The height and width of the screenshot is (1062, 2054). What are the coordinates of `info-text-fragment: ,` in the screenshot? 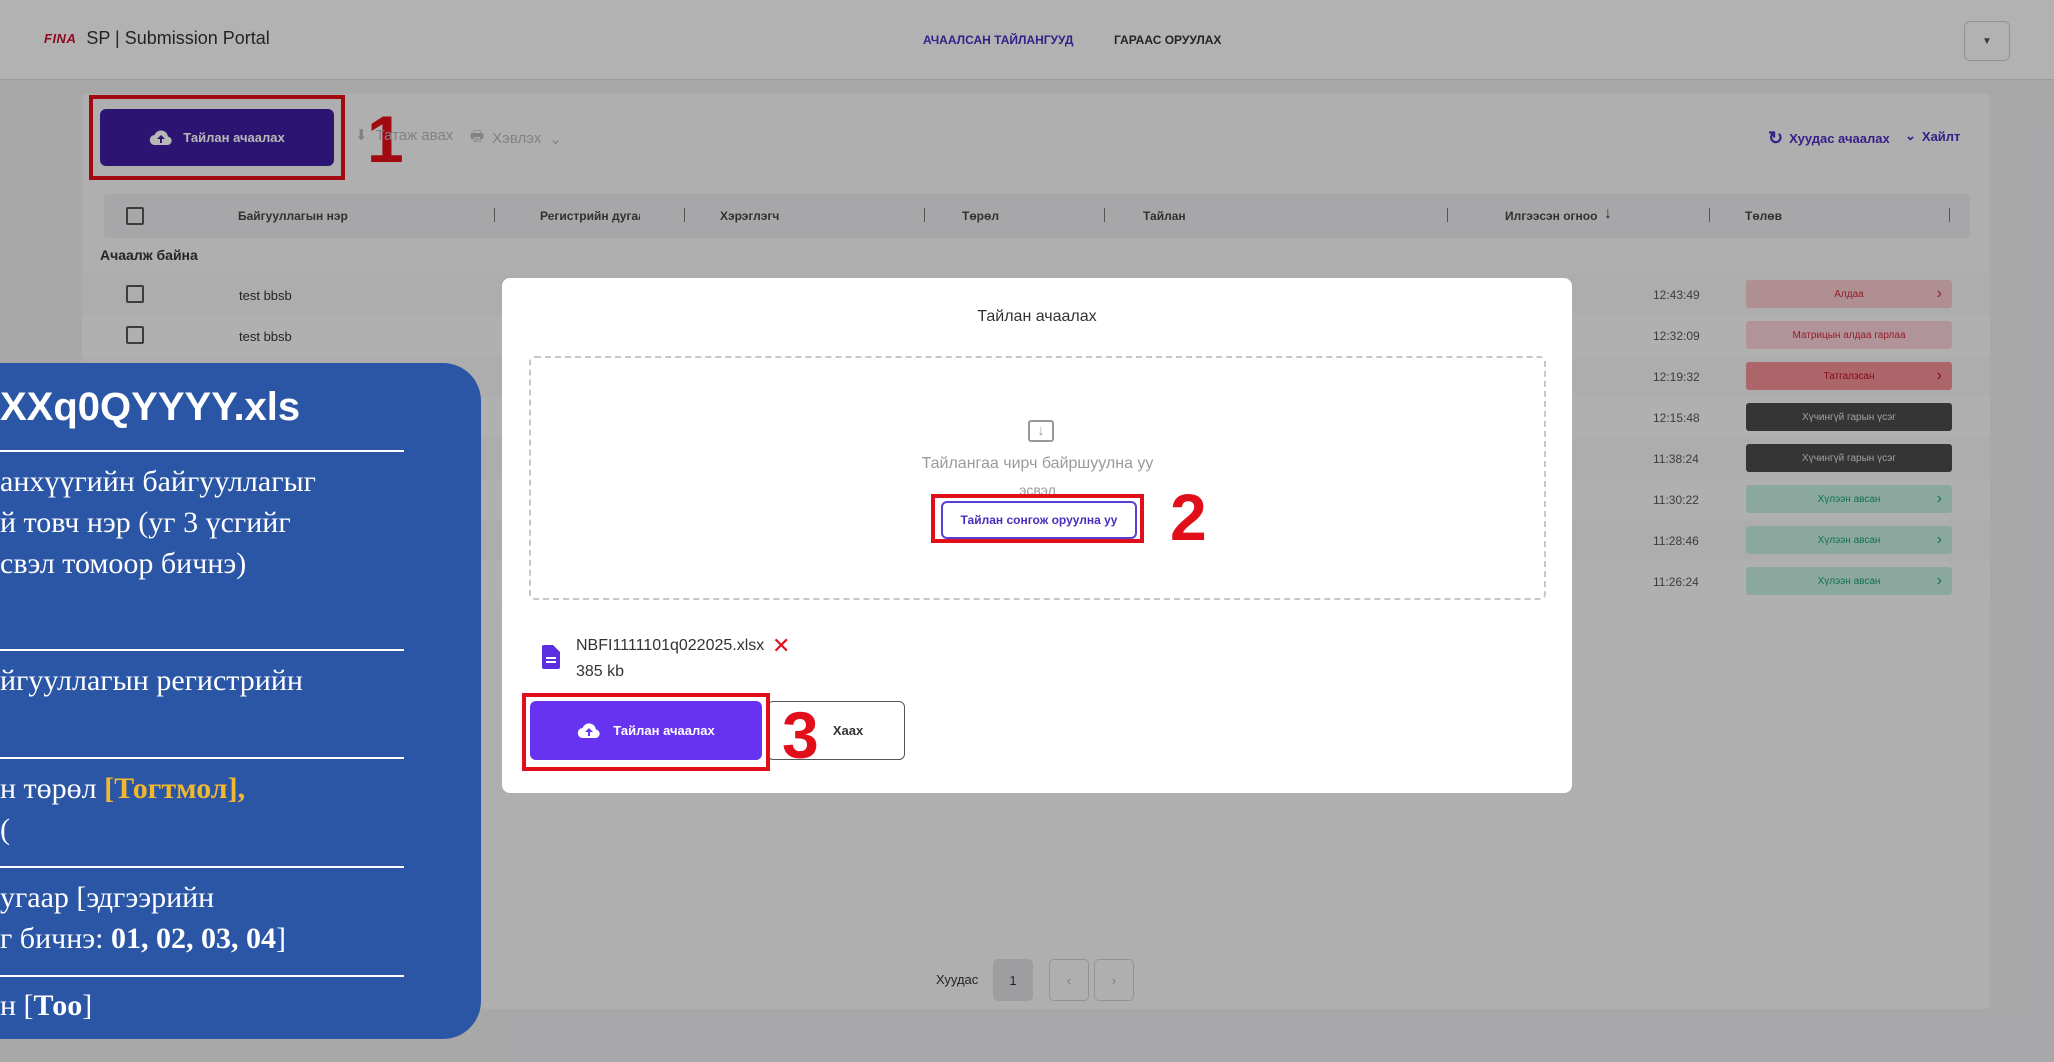 It's located at (241, 788).